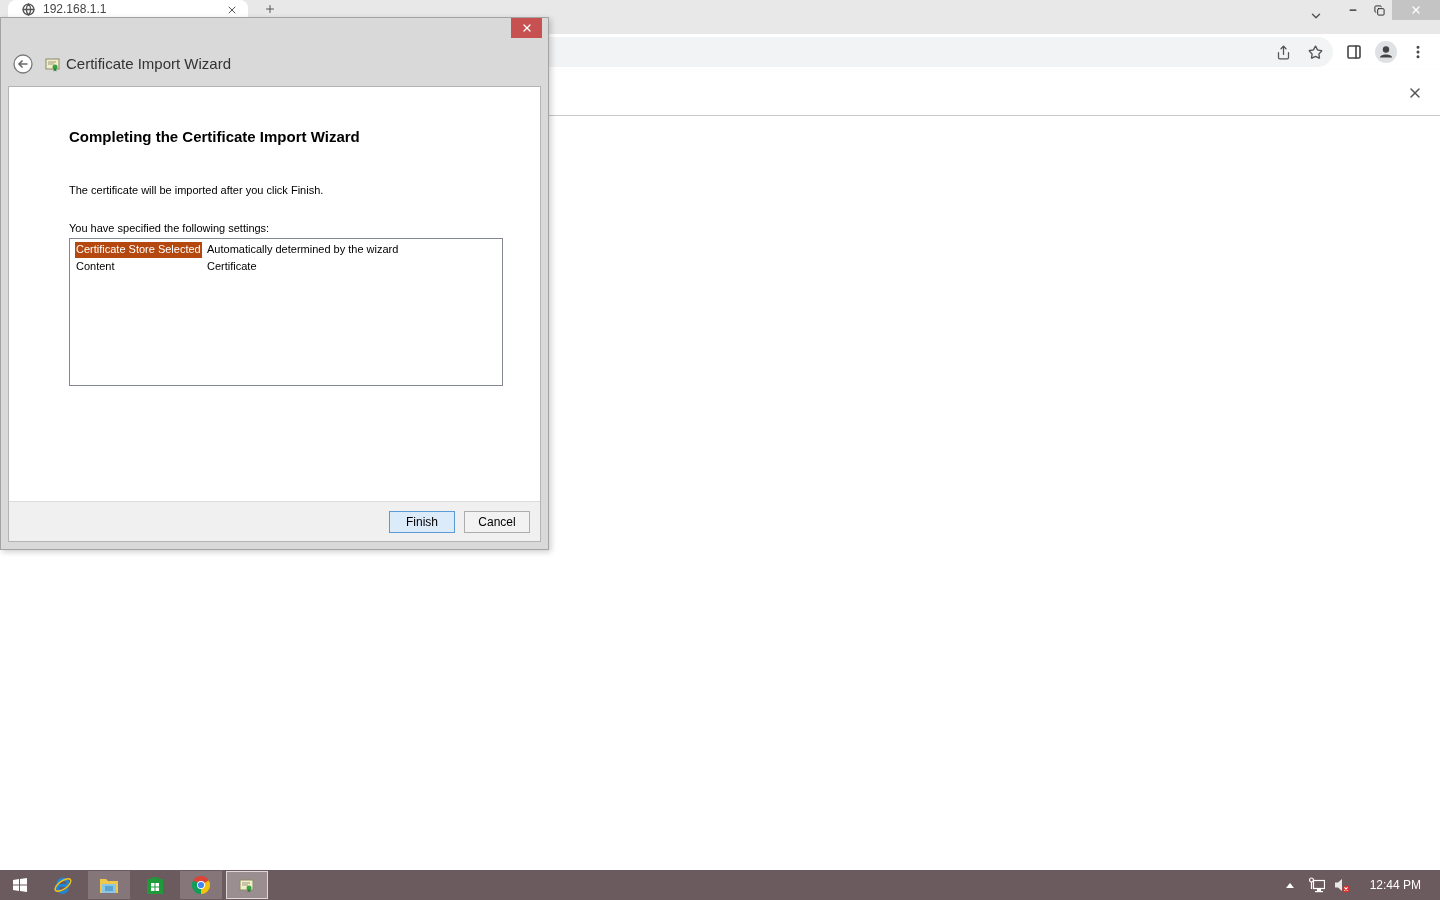 This screenshot has height=900, width=1440. What do you see at coordinates (1379, 10) in the screenshot?
I see `restore-icon` at bounding box center [1379, 10].